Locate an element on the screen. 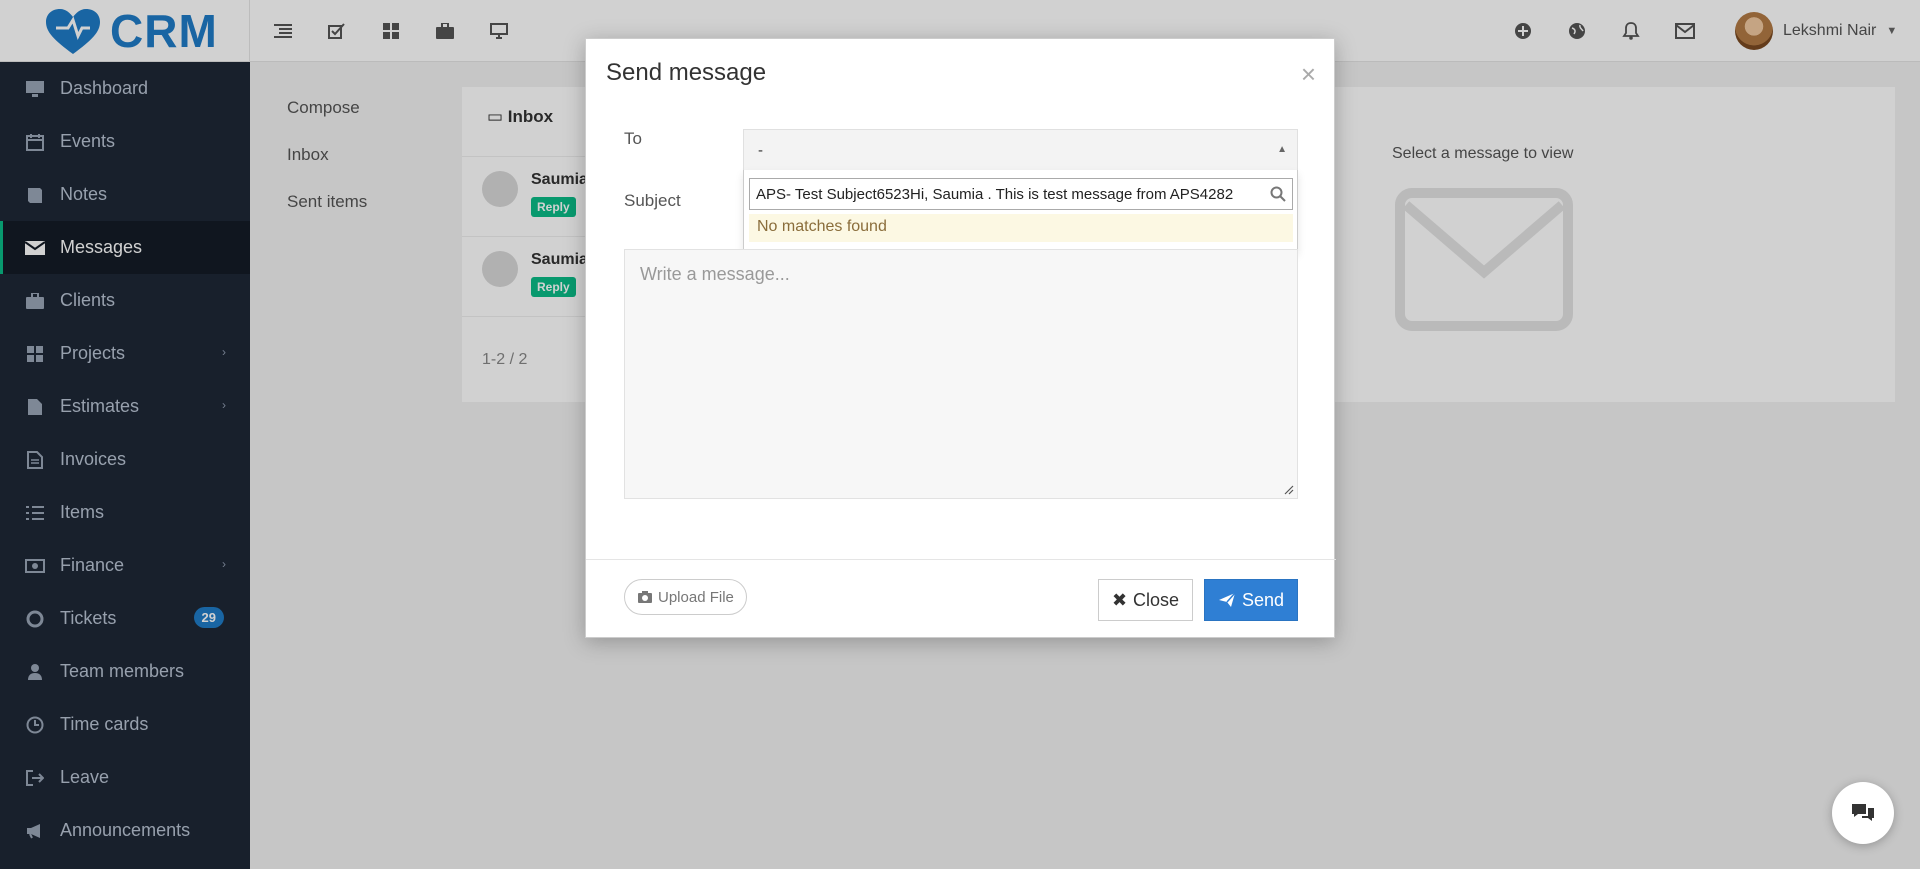  close-button: ✖ Close is located at coordinates (1145, 600).